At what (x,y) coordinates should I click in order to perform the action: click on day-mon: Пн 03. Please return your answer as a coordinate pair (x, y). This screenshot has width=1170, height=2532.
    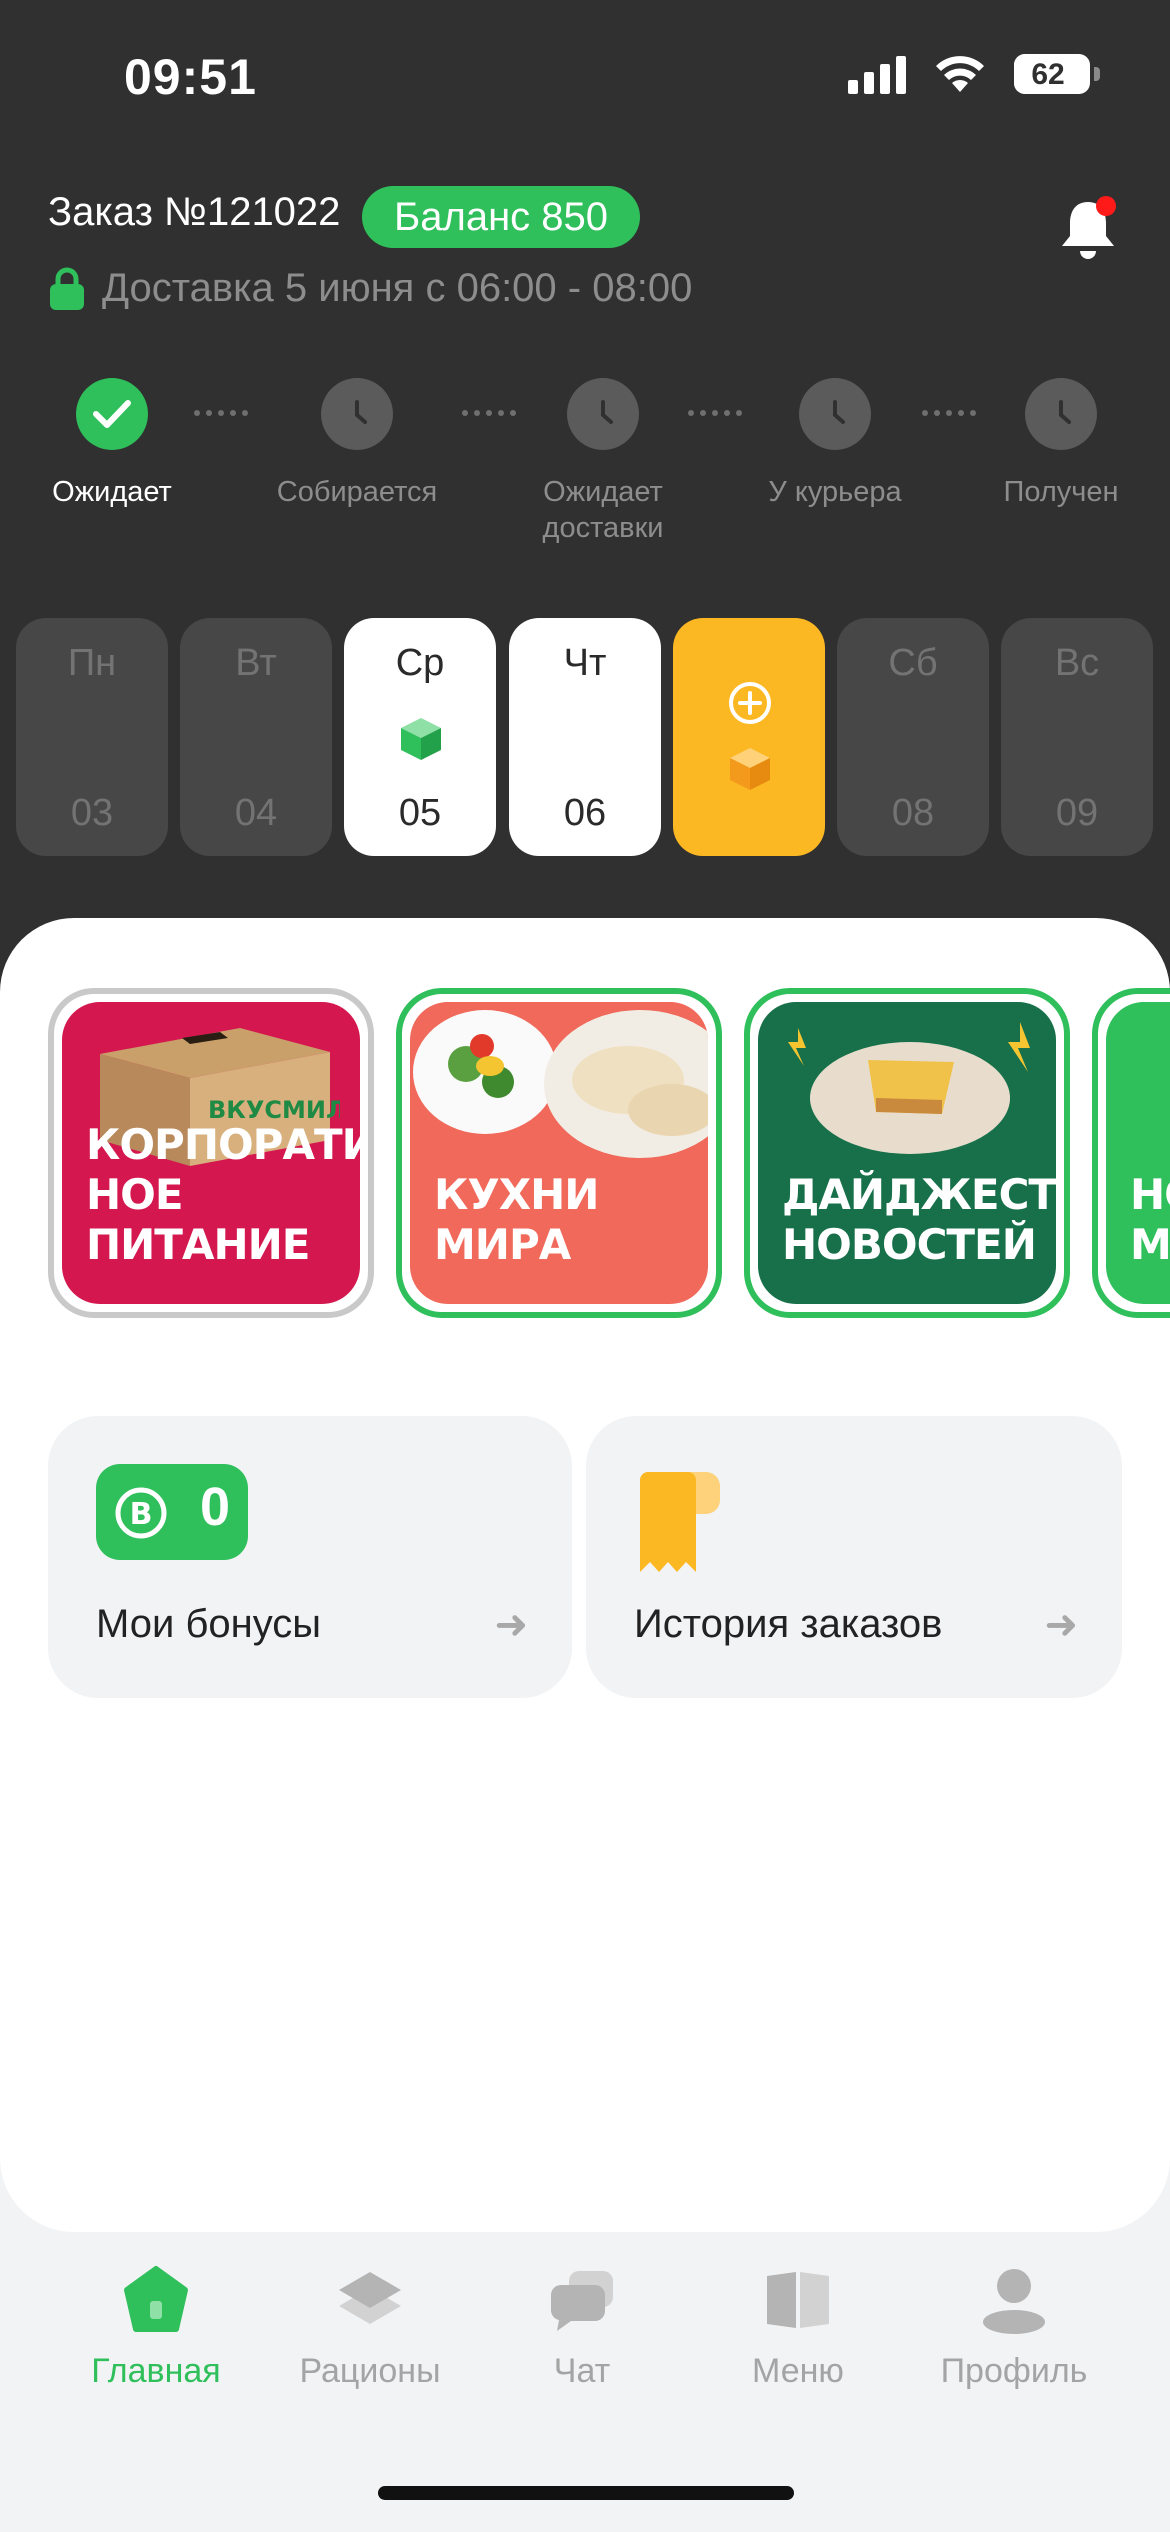
    Looking at the image, I should click on (92, 737).